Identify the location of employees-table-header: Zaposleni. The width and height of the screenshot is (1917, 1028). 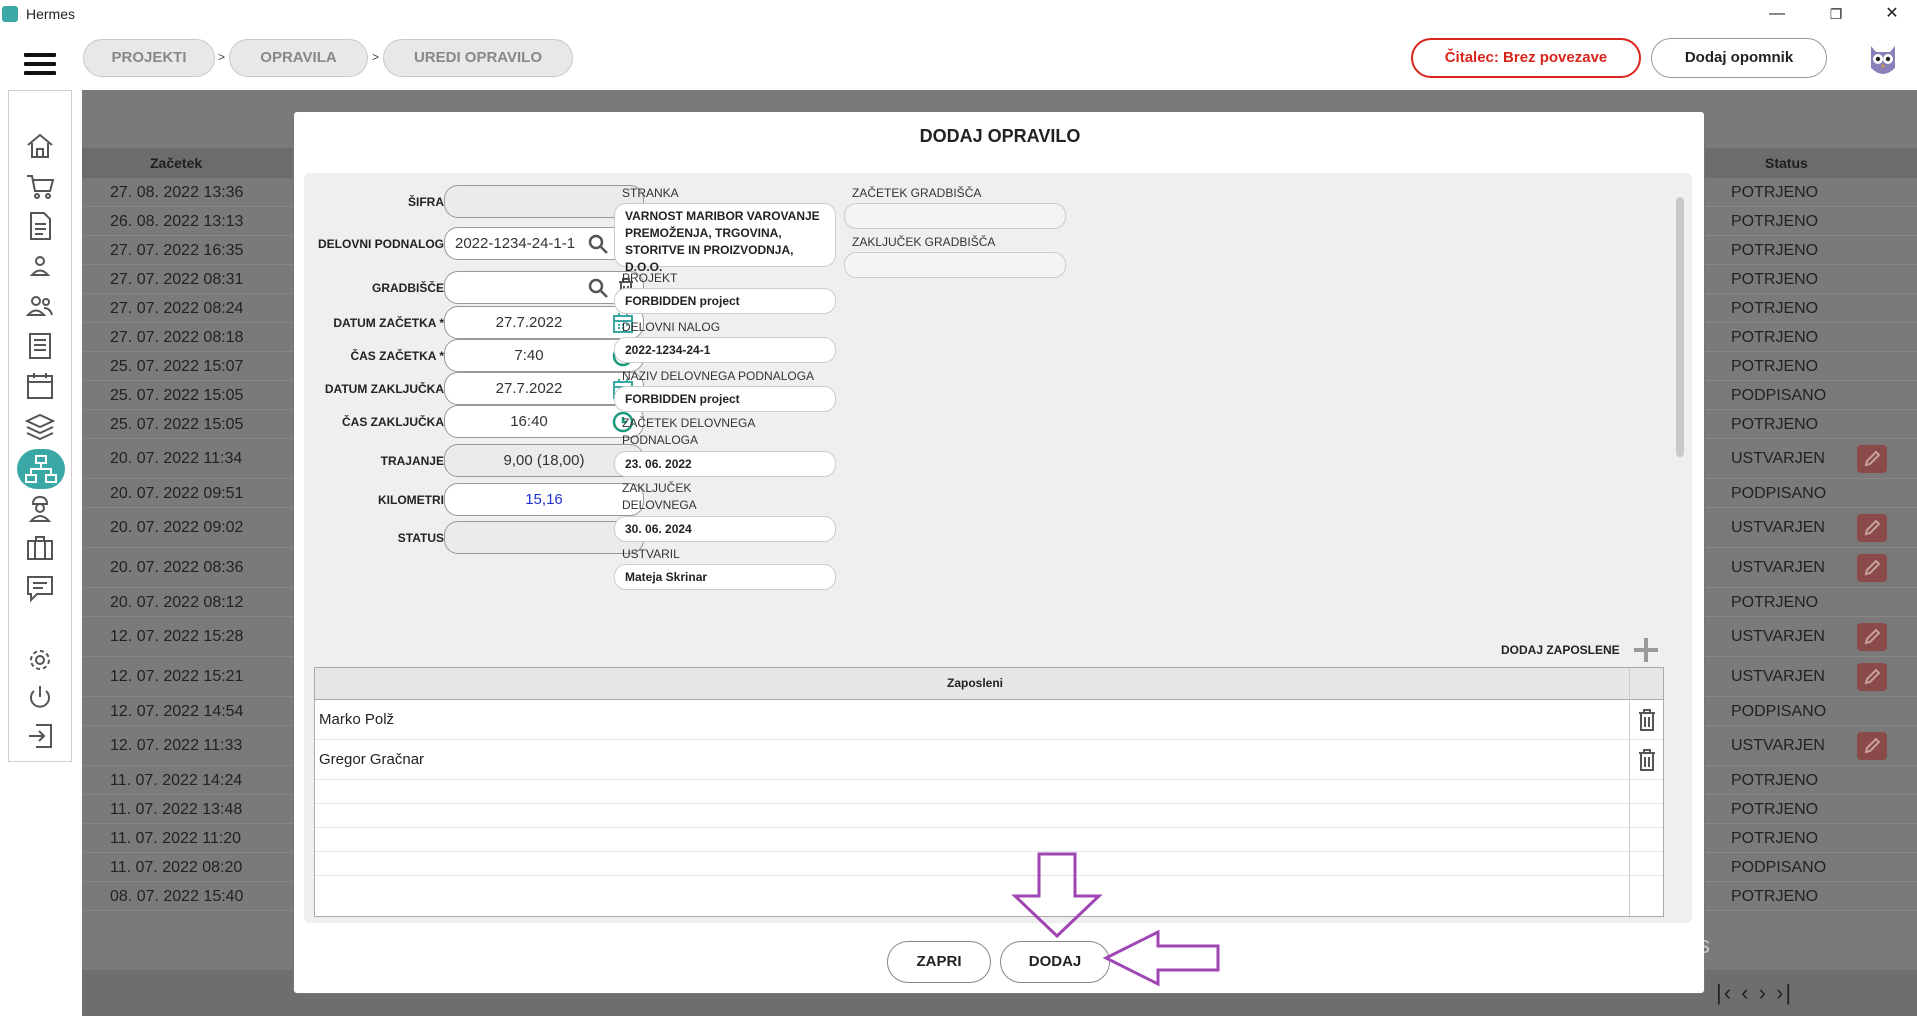
(989, 684).